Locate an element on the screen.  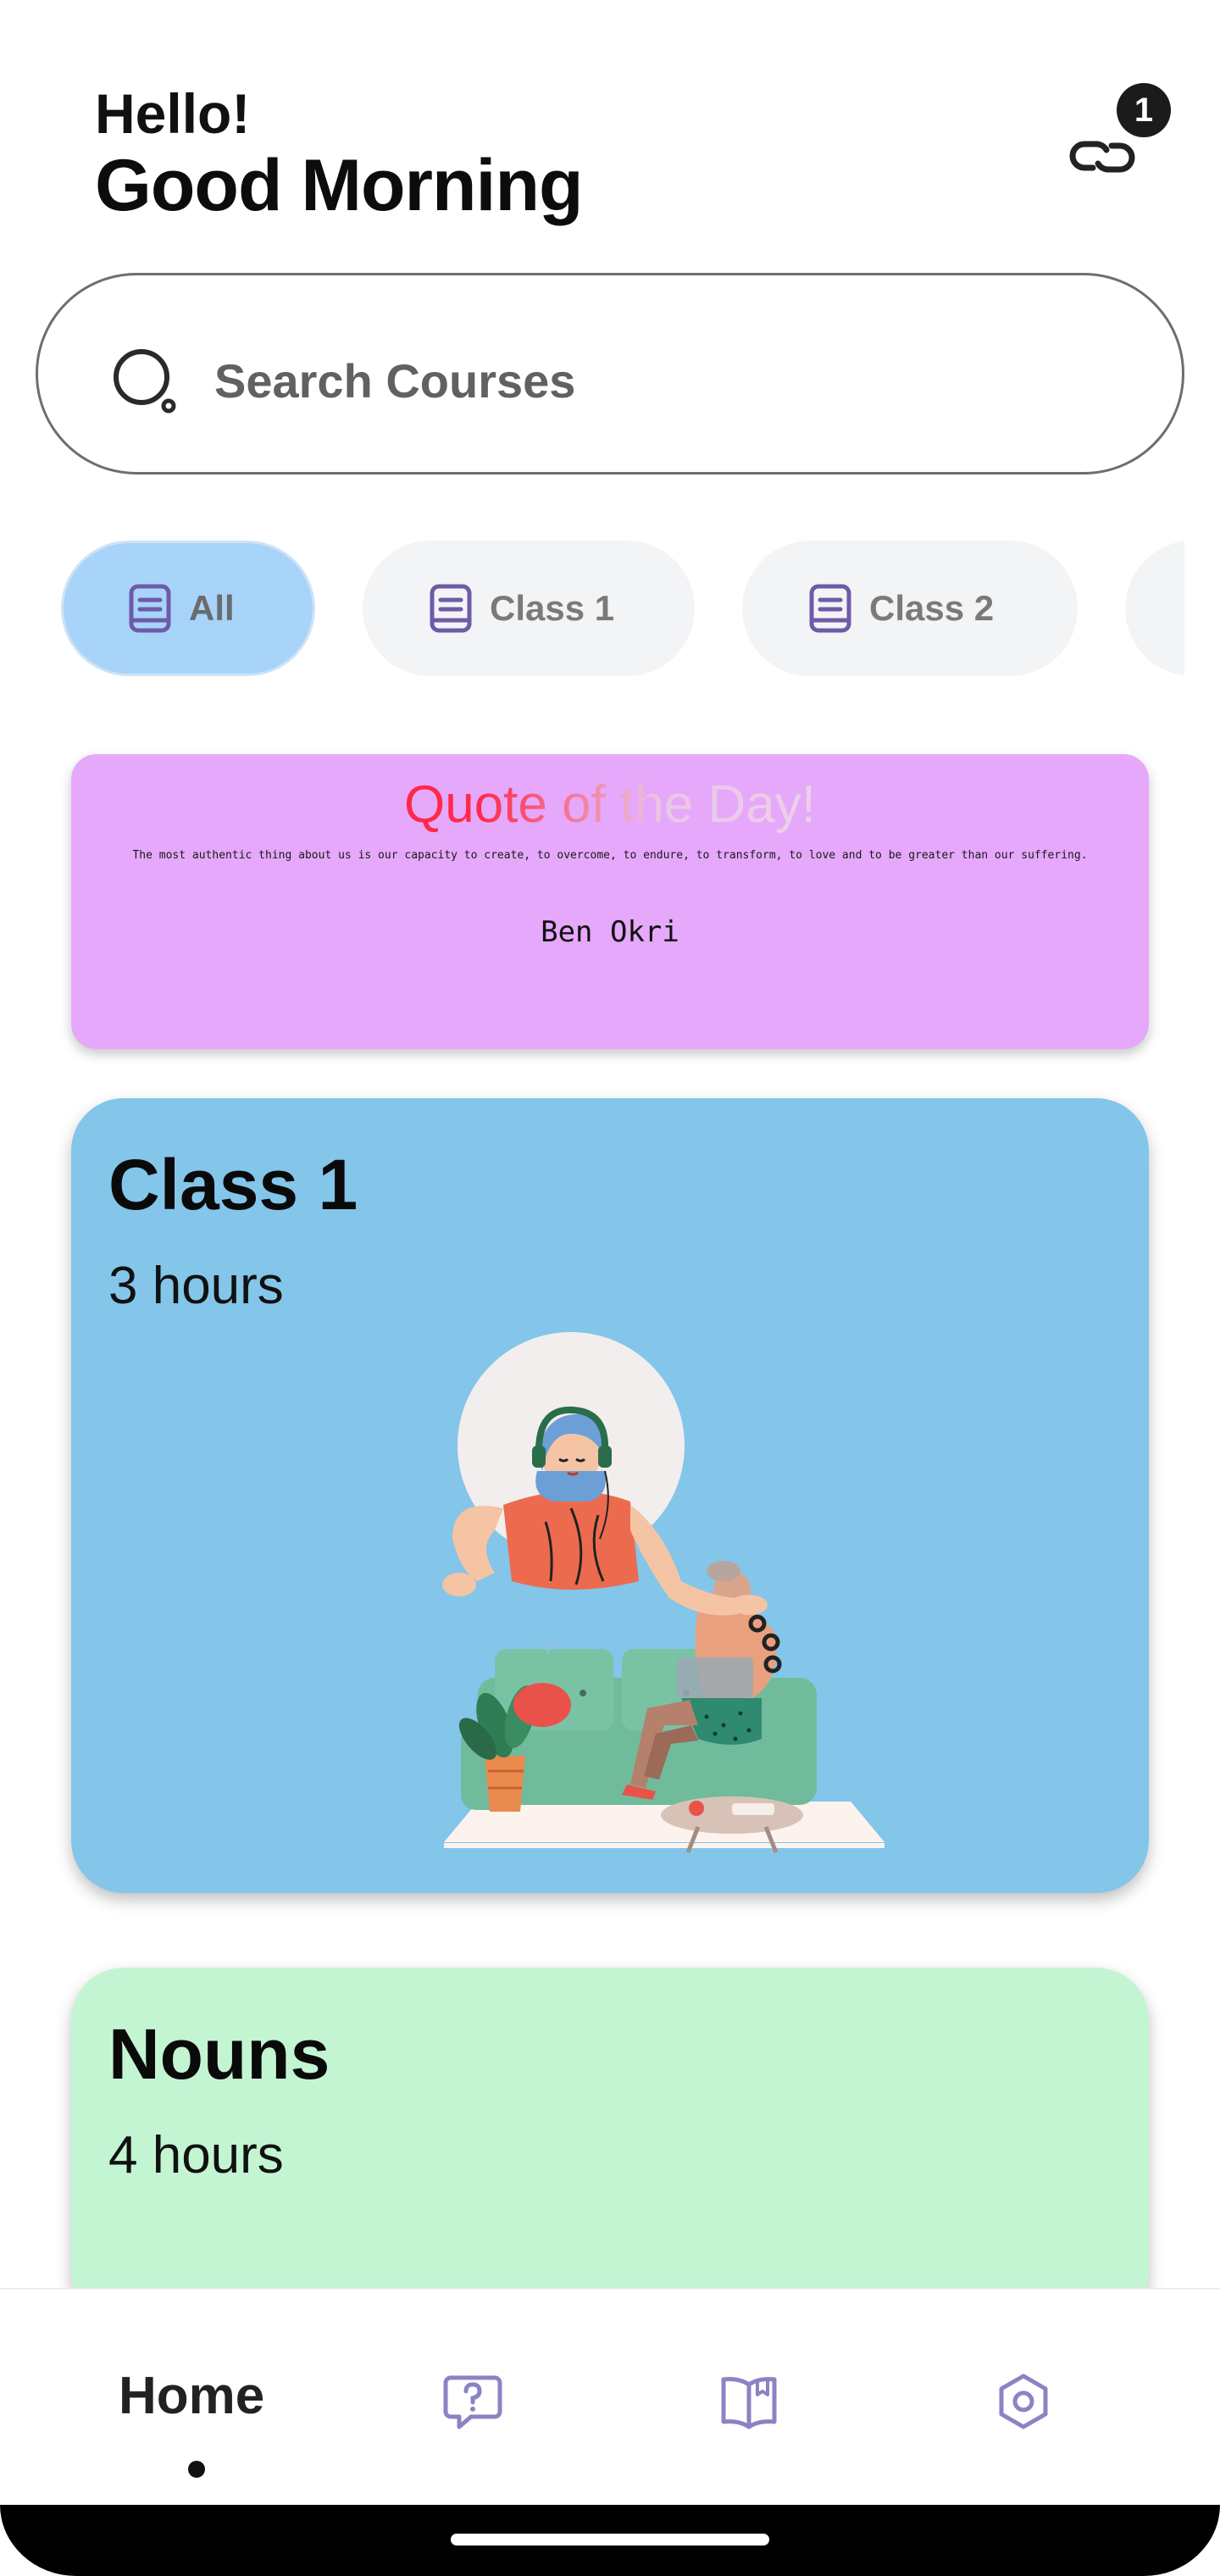
search-bar is located at coordinates (610, 374).